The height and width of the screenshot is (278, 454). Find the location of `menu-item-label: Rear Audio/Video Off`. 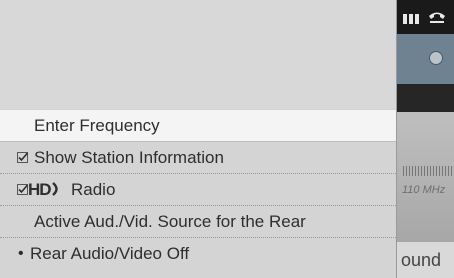

menu-item-label: Rear Audio/Video Off is located at coordinates (110, 253).